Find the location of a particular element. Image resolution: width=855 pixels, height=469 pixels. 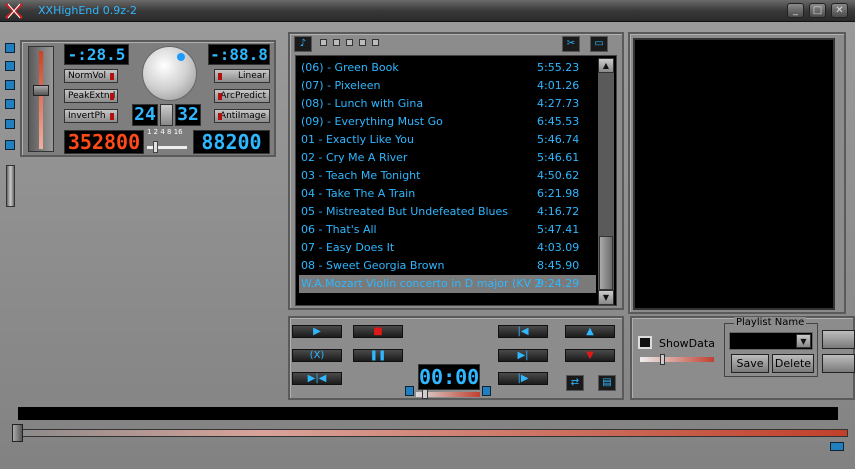

volume-knob is located at coordinates (169, 73).